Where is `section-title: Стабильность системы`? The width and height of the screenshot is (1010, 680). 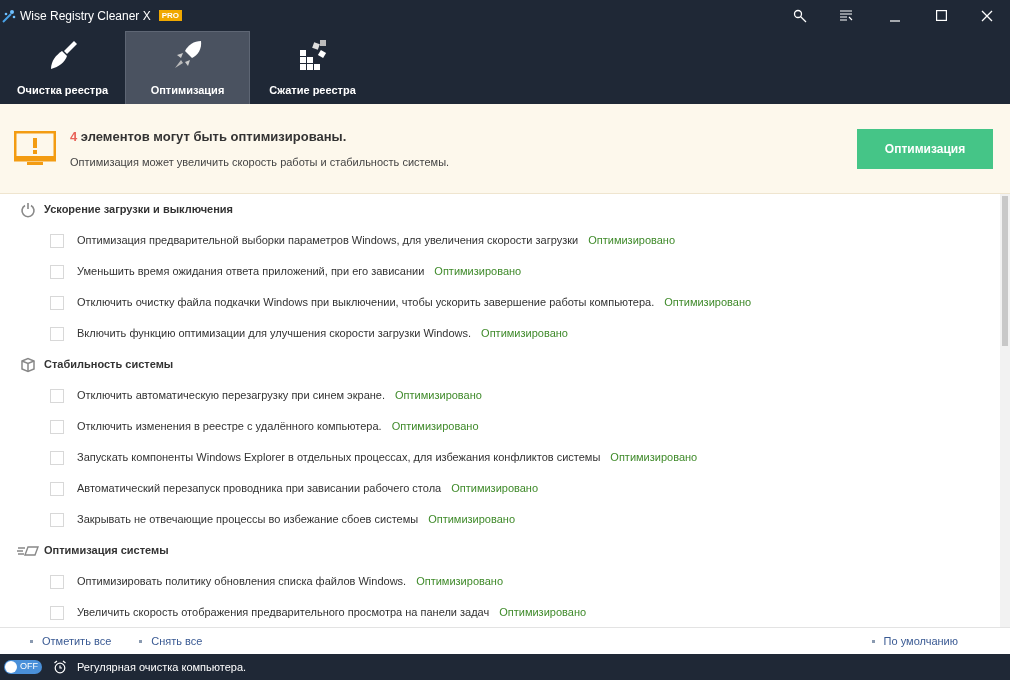
section-title: Стабильность системы is located at coordinates (109, 365).